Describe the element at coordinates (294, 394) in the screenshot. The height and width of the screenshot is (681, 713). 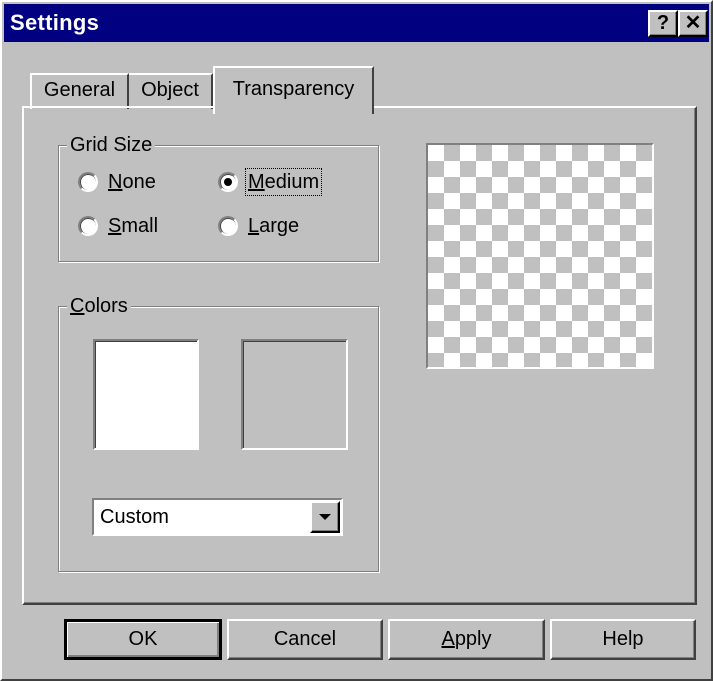
I see `secondary-color-swatch` at that location.